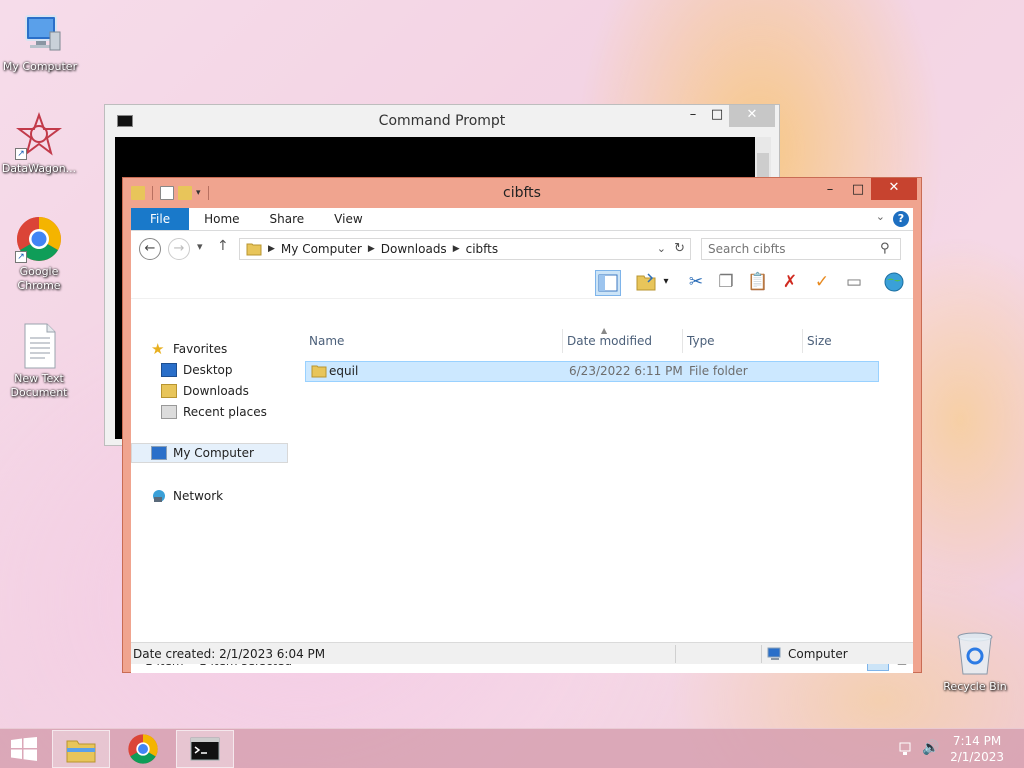 Image resolution: width=1024 pixels, height=768 pixels. Describe the element at coordinates (522, 653) in the screenshot. I see `details-bar: Date created: 2/1/2023 6:04 PM Computer` at that location.